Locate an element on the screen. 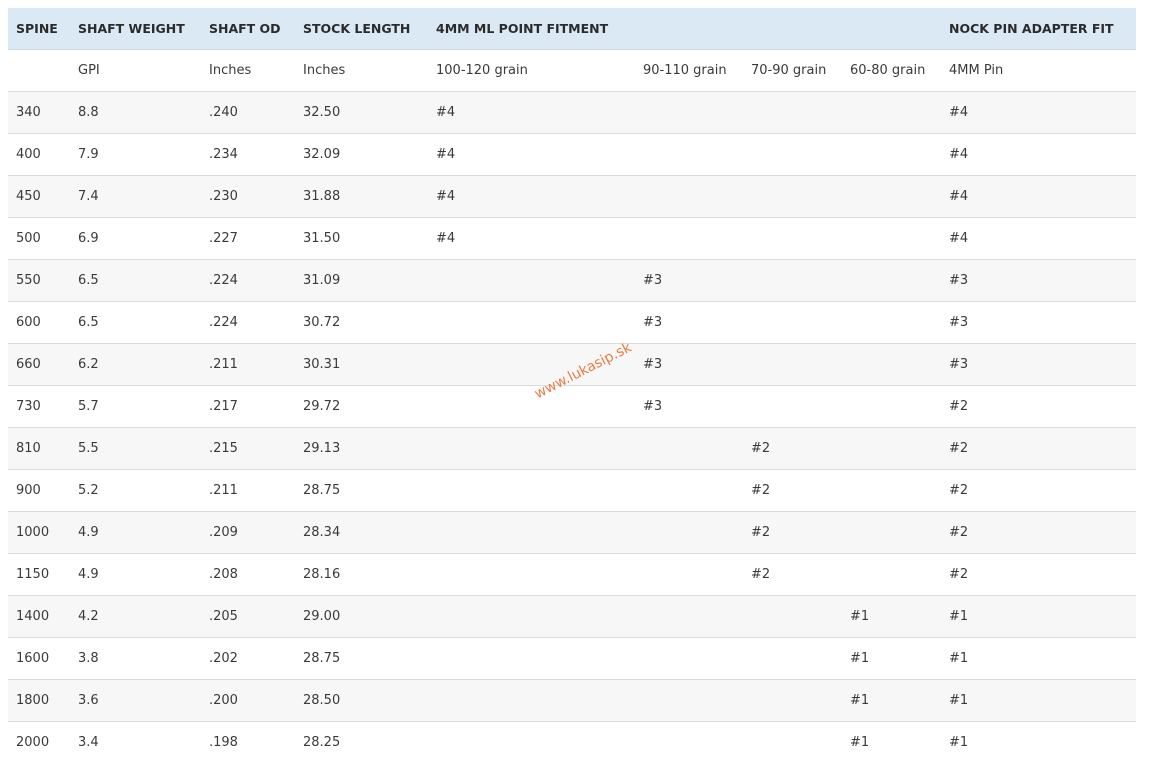  table-cell: 3.4 is located at coordinates (135, 742).